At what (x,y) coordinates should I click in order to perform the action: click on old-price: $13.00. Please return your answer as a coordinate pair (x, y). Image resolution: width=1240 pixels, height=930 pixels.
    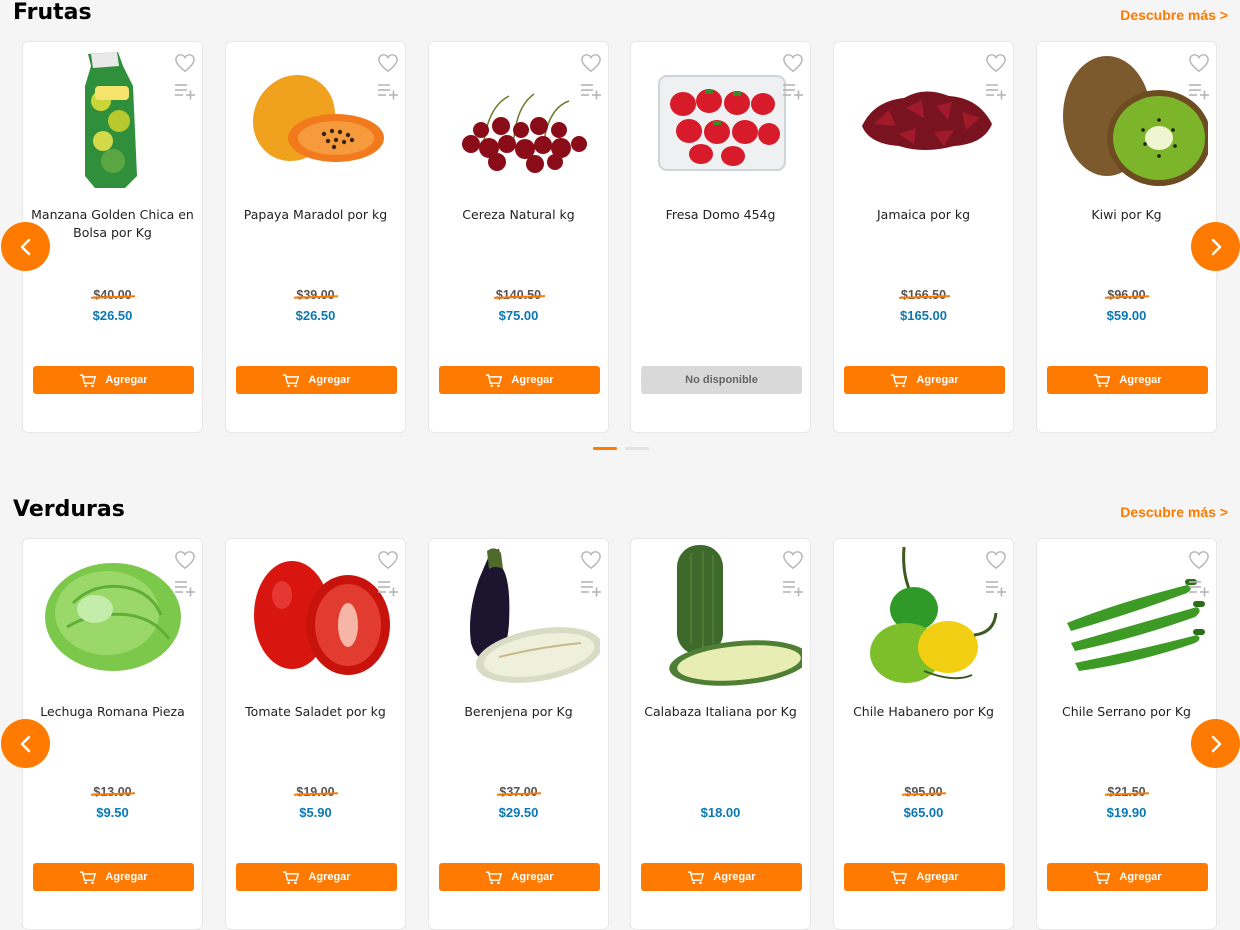
    Looking at the image, I should click on (112, 792).